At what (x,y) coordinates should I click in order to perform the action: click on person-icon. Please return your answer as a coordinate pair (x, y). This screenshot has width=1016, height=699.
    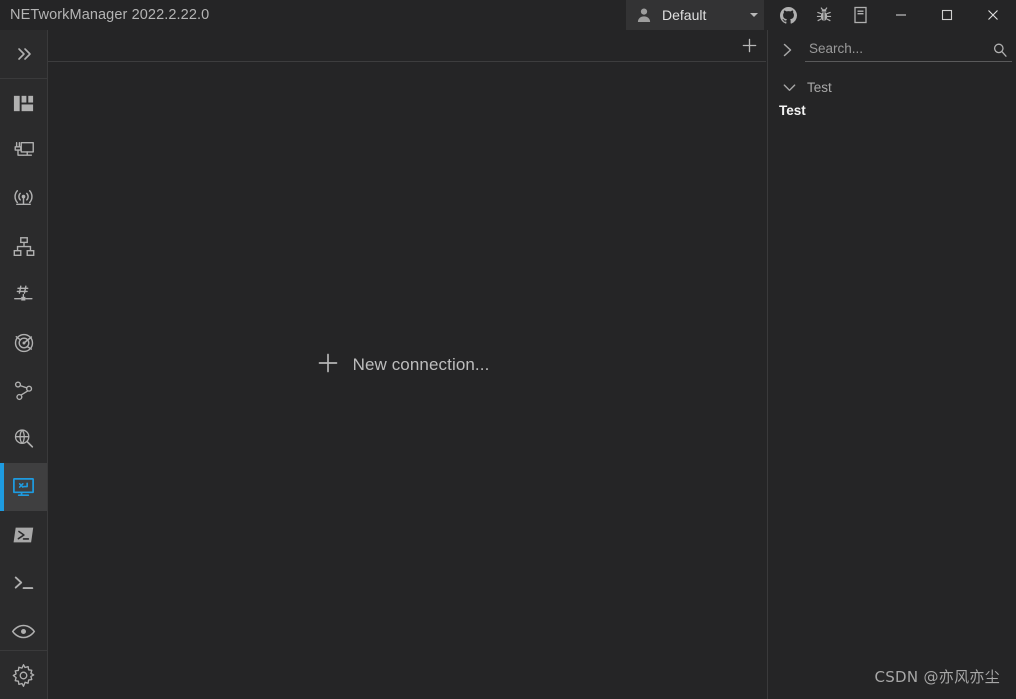
    Looking at the image, I should click on (644, 15).